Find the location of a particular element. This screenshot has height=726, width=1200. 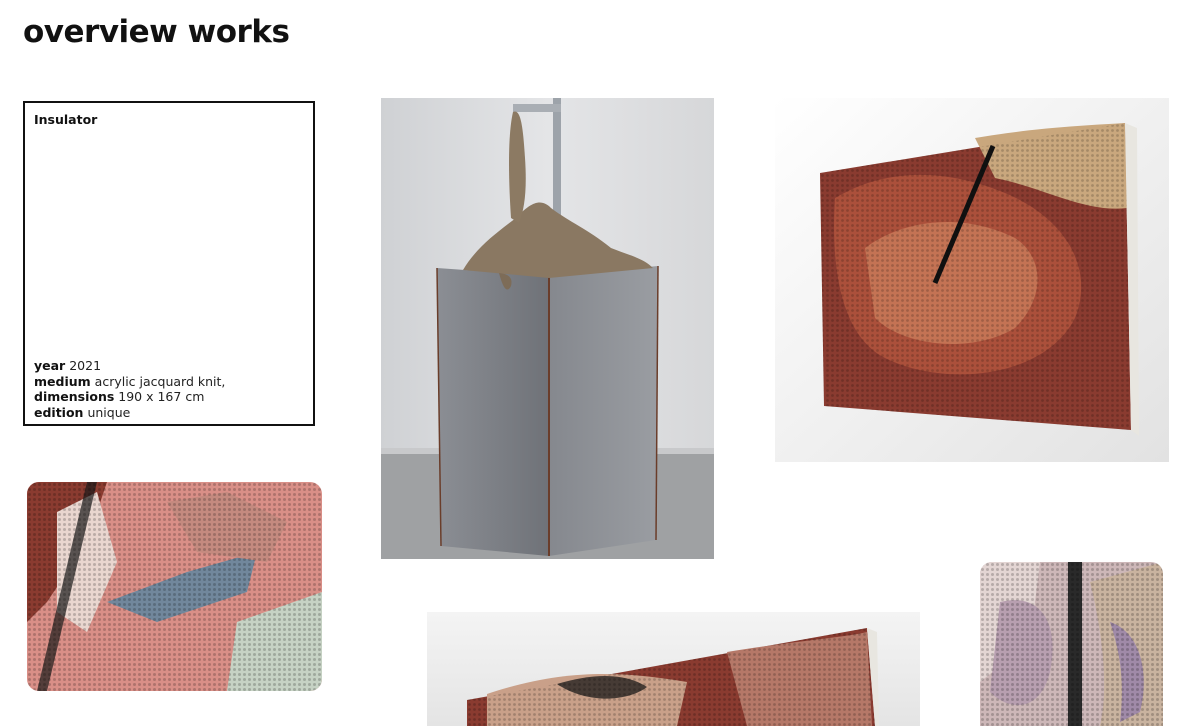

work-title: Insulator is located at coordinates (66, 119).